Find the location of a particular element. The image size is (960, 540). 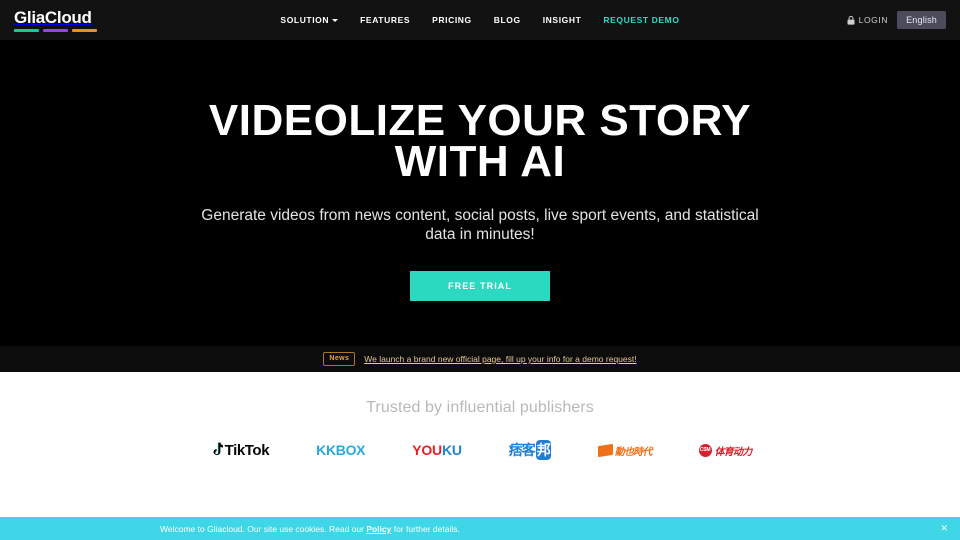

cookie-text-after: for further details. is located at coordinates (425, 528).